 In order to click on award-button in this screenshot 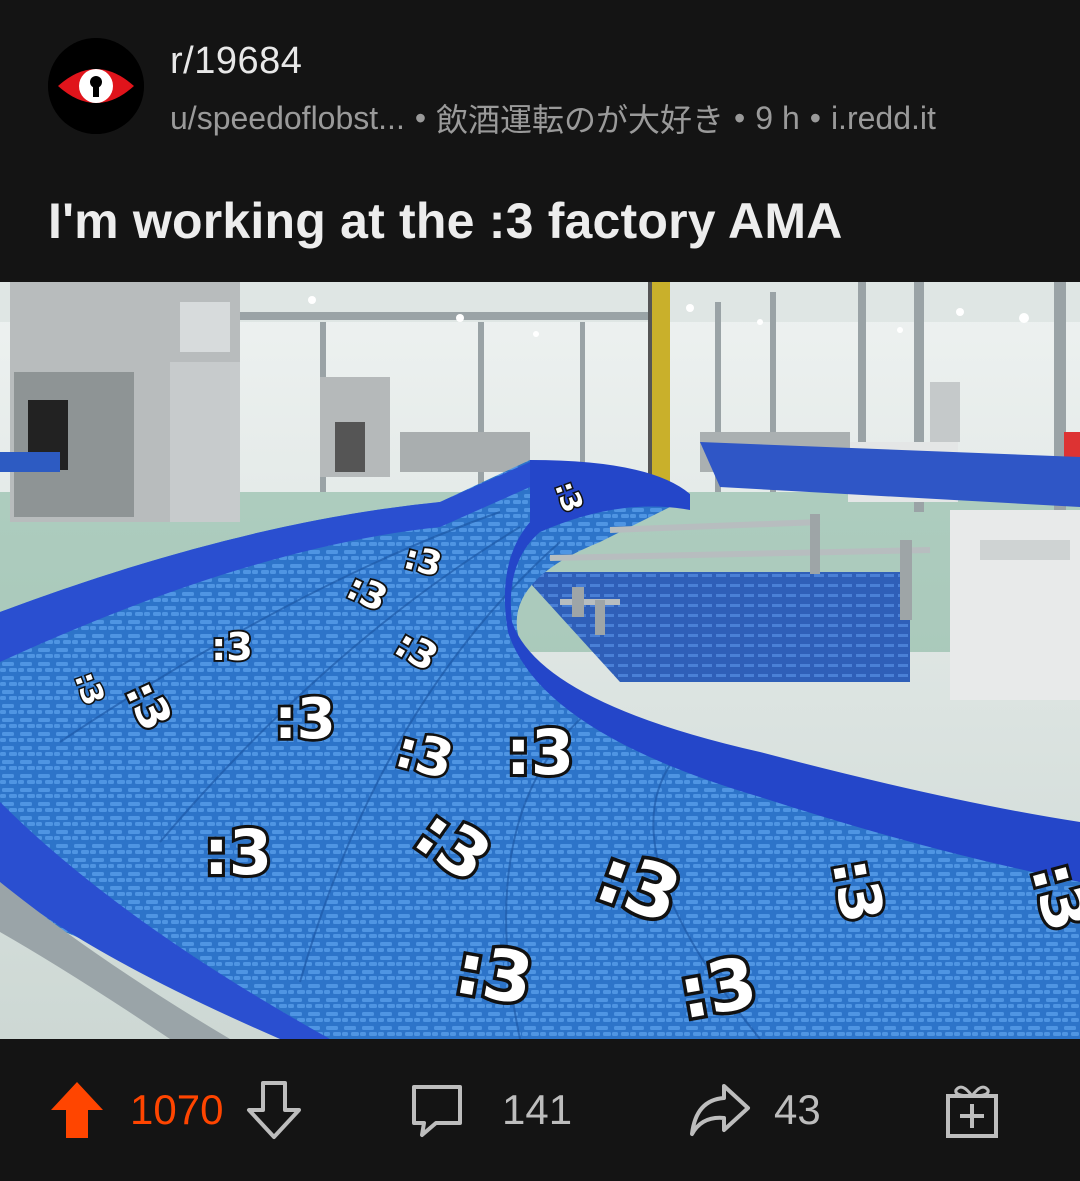, I will do `click(972, 1110)`.